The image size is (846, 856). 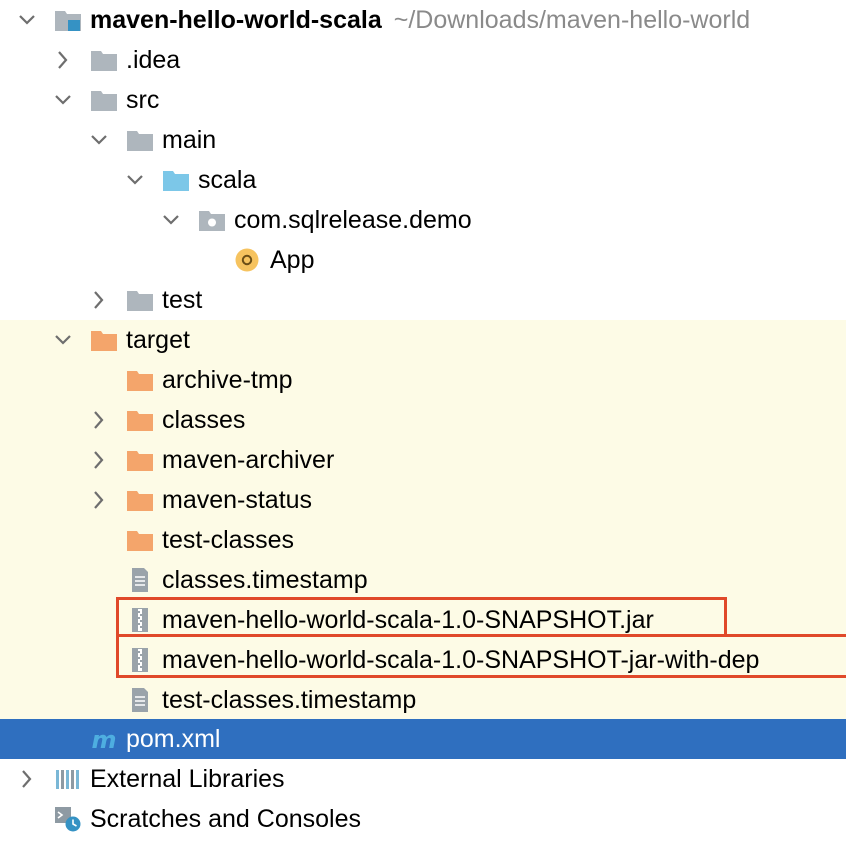 What do you see at coordinates (227, 180) in the screenshot?
I see `tree-item-label: scala` at bounding box center [227, 180].